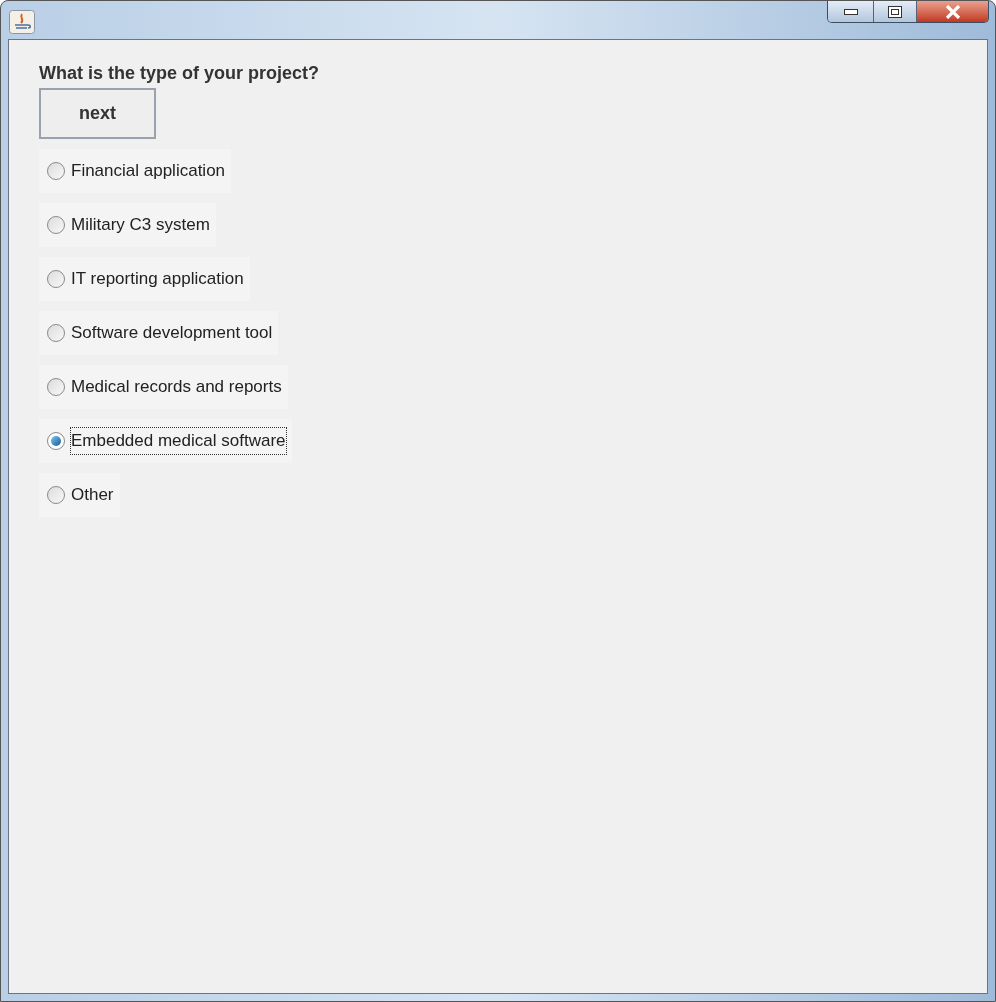 The width and height of the screenshot is (996, 1002). I want to click on radio-option: IT reporting application, so click(144, 279).